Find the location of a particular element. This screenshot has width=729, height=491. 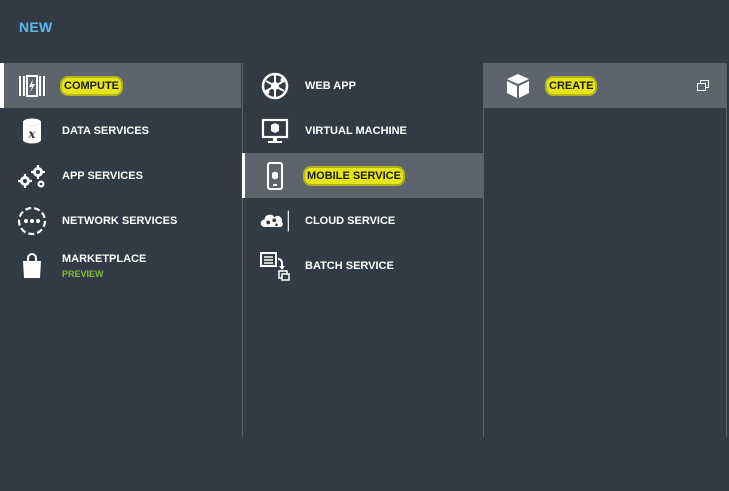

cloud-service-icon is located at coordinates (275, 221).